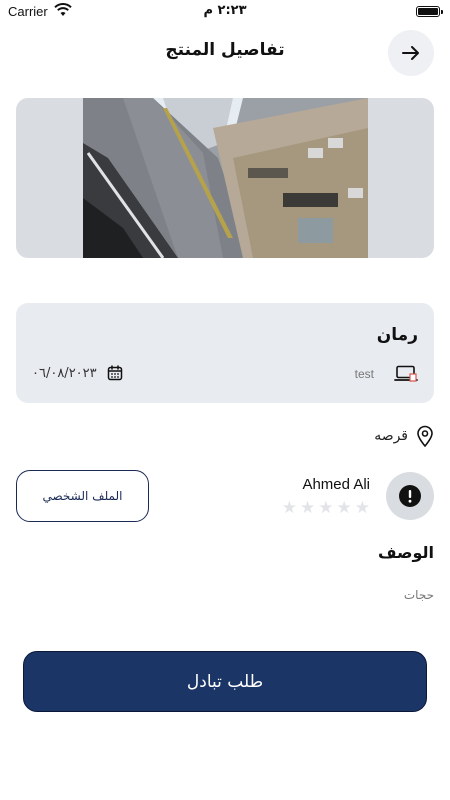 The width and height of the screenshot is (450, 800). I want to click on profile-button: الملف الشخصي, so click(82, 496).